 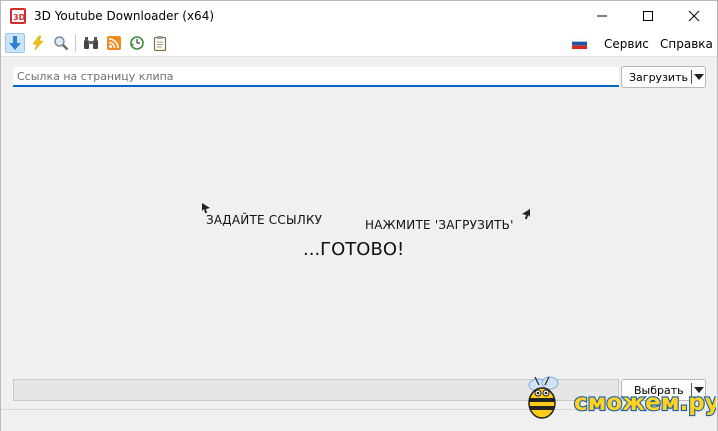 I want to click on app-logo-icon: 3D, so click(x=18, y=16).